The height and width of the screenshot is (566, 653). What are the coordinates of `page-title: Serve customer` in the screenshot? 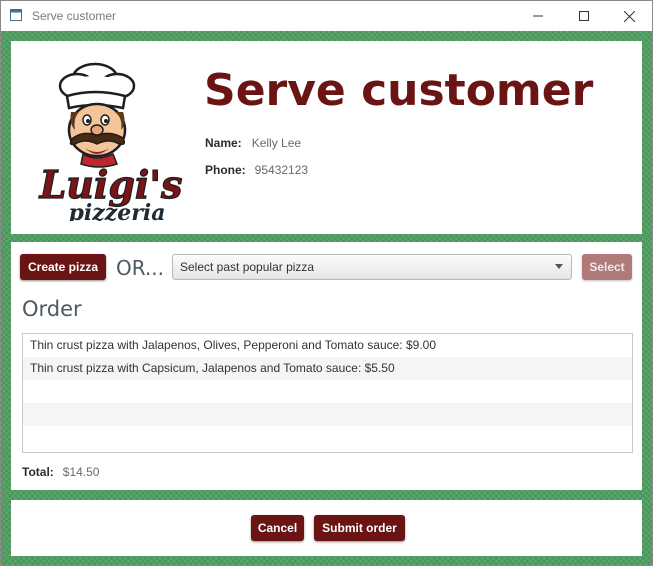 It's located at (399, 90).